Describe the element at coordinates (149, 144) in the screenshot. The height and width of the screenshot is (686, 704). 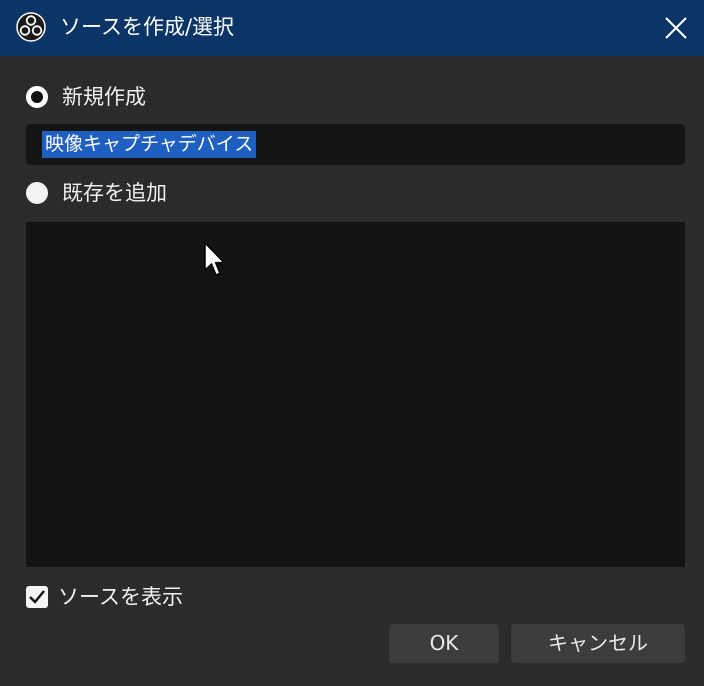
I see `source-name-value: 映像キャプチャデバイス` at that location.